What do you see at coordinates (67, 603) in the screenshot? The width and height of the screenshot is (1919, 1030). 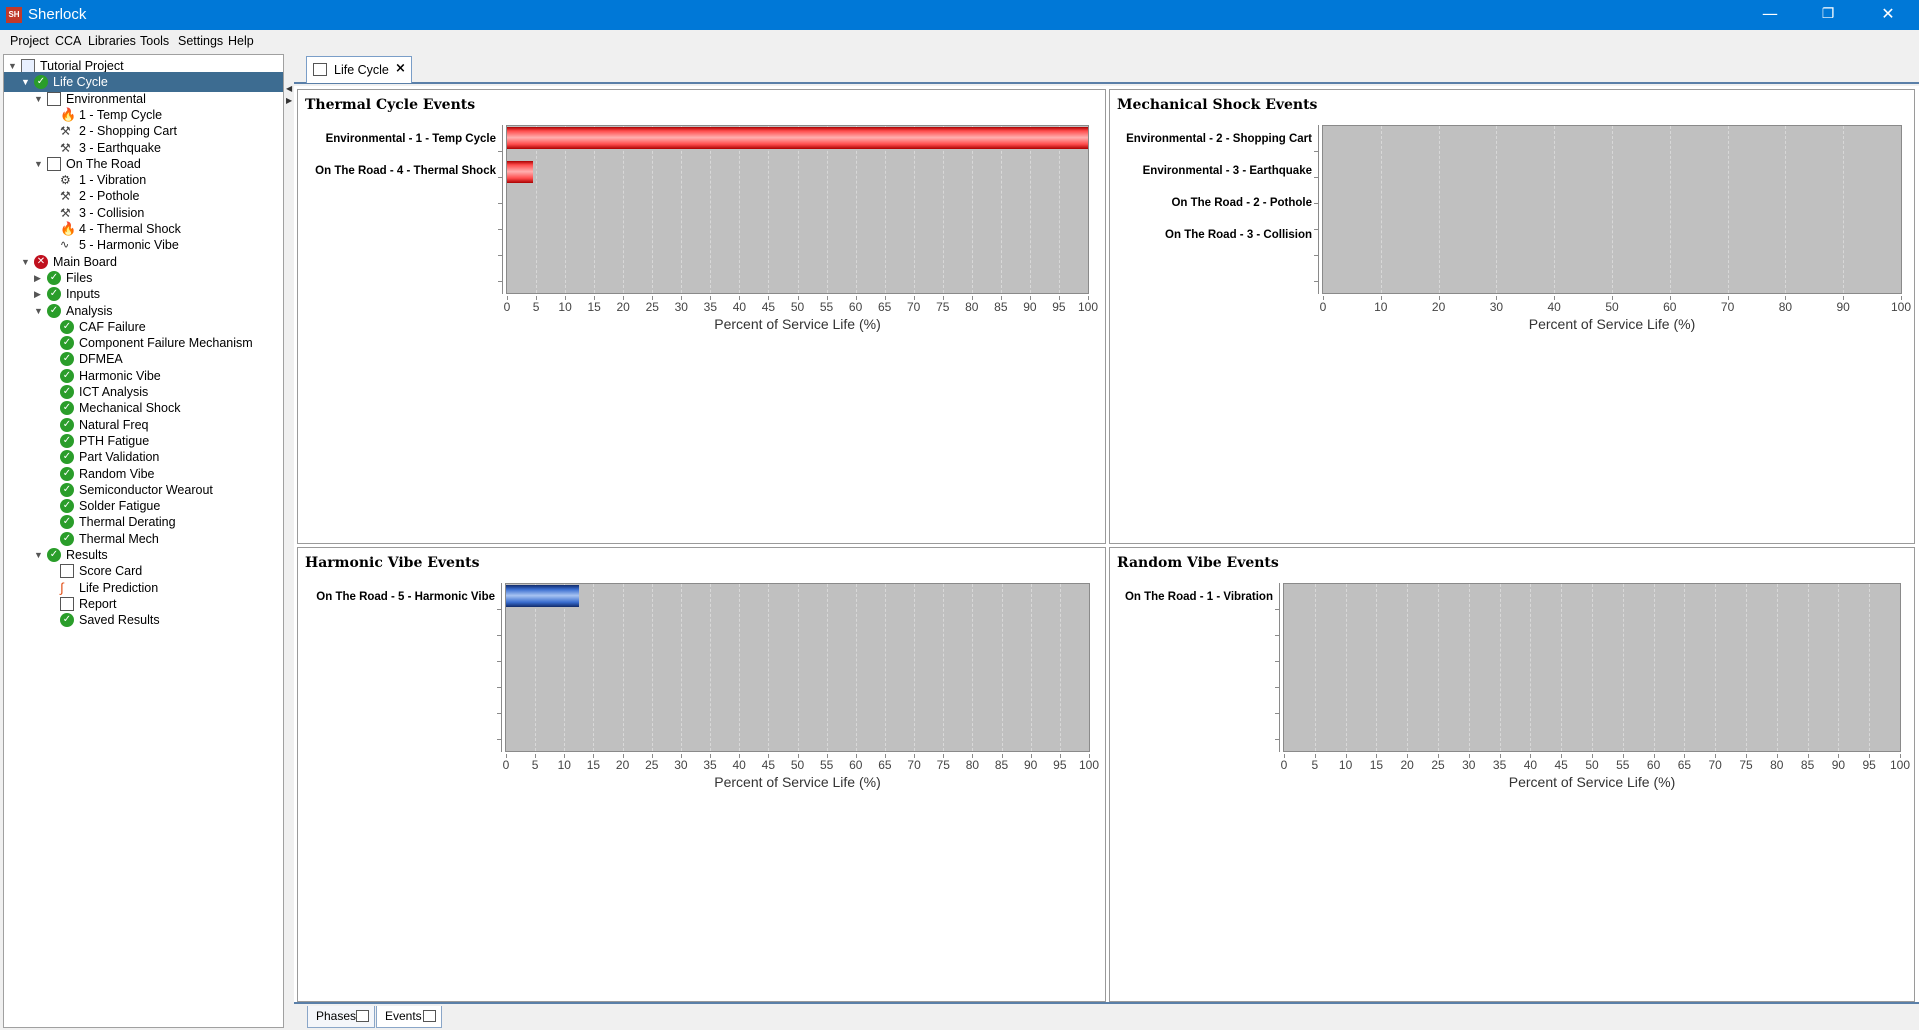 I see `pdf-icon` at bounding box center [67, 603].